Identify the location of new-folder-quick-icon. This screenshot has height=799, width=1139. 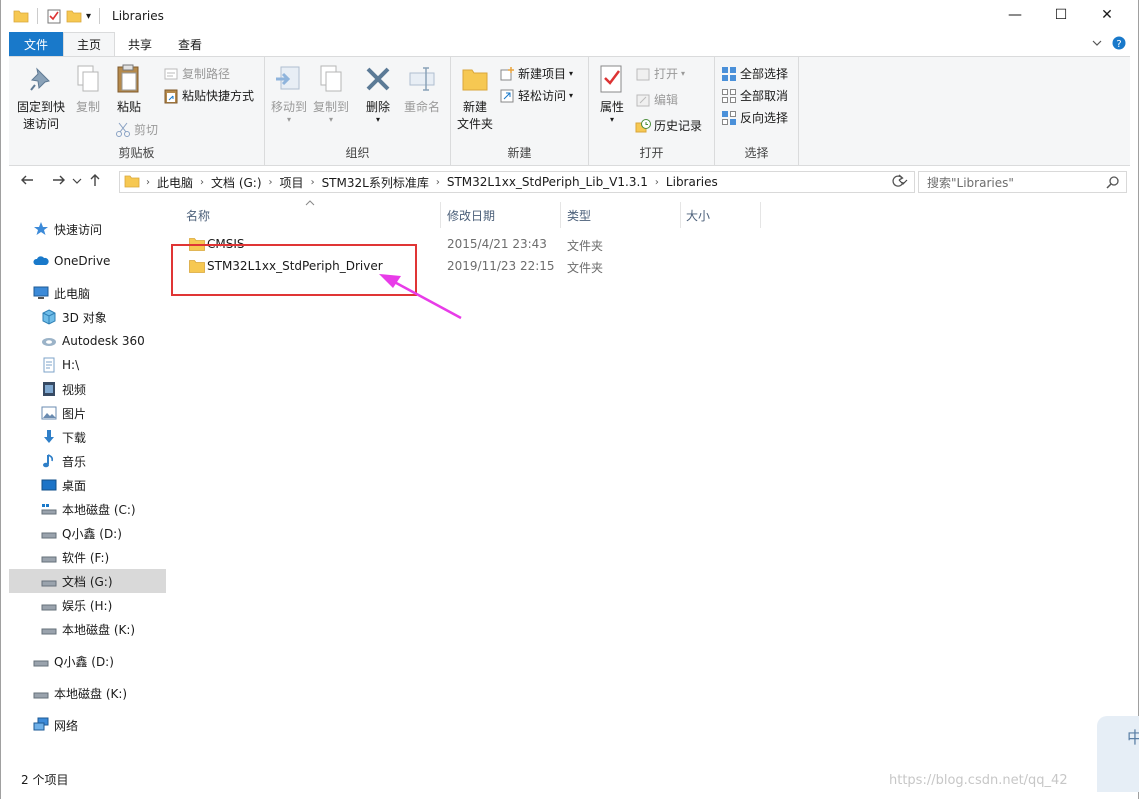
(74, 16).